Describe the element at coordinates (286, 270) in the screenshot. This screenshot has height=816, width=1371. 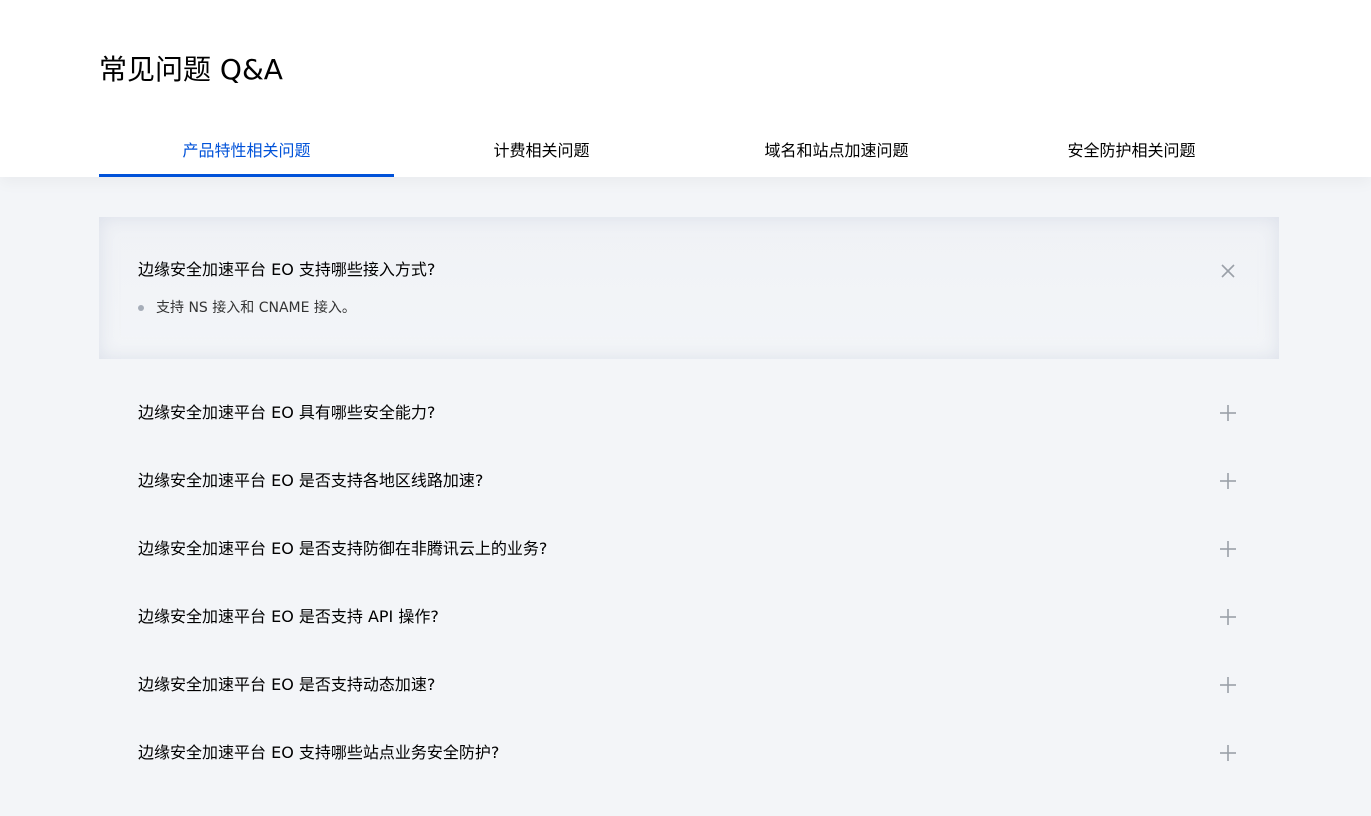
I see `faq-question: 边缘安全加速平台 EO 支持哪些接入方式?` at that location.